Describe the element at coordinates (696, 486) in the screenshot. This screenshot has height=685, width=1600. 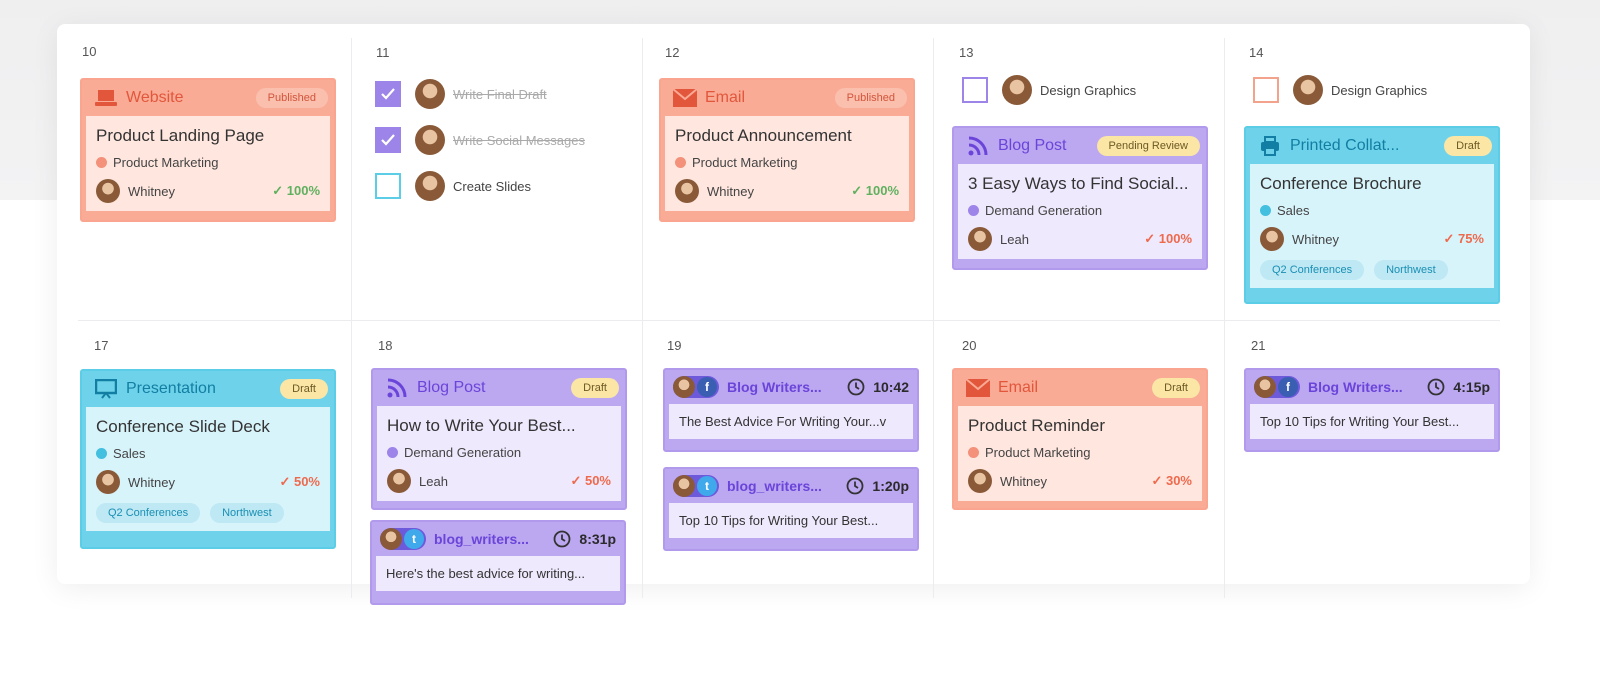
I see `social-account-pill: t` at that location.